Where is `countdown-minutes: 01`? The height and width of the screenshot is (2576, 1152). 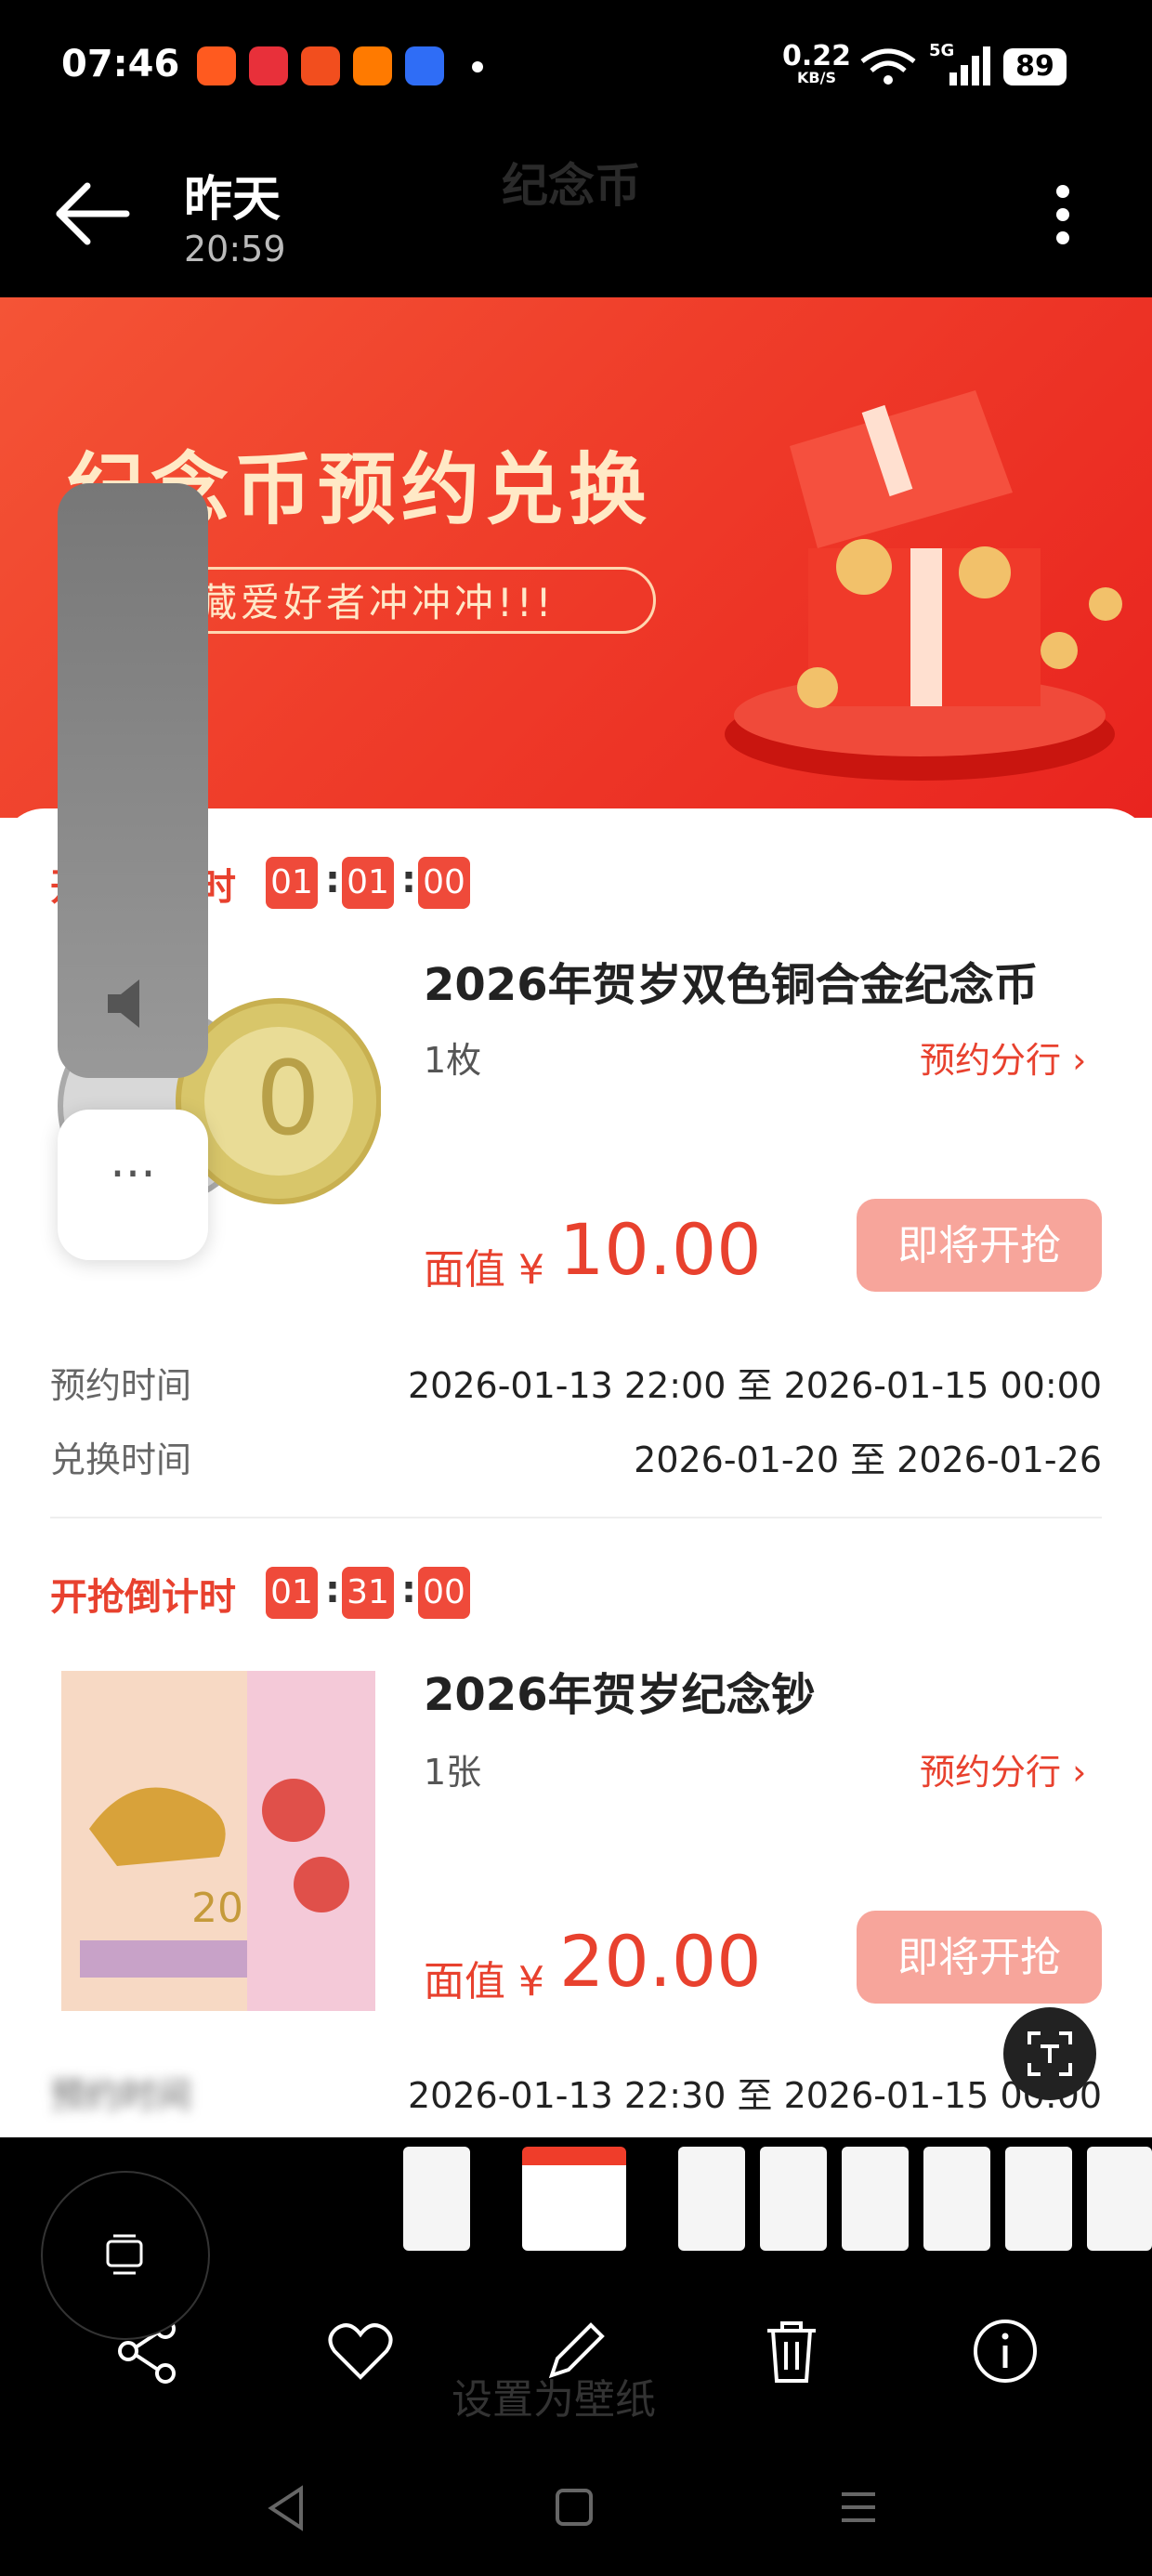
countdown-minutes: 01 is located at coordinates (368, 883).